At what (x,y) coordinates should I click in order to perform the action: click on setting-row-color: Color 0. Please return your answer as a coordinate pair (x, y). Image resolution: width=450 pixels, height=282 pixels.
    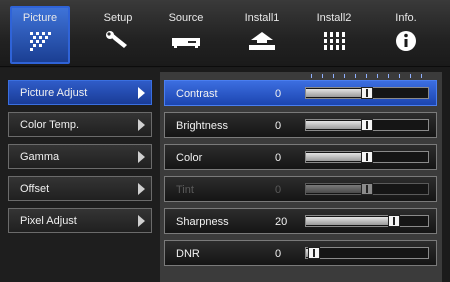
    Looking at the image, I should click on (300, 157).